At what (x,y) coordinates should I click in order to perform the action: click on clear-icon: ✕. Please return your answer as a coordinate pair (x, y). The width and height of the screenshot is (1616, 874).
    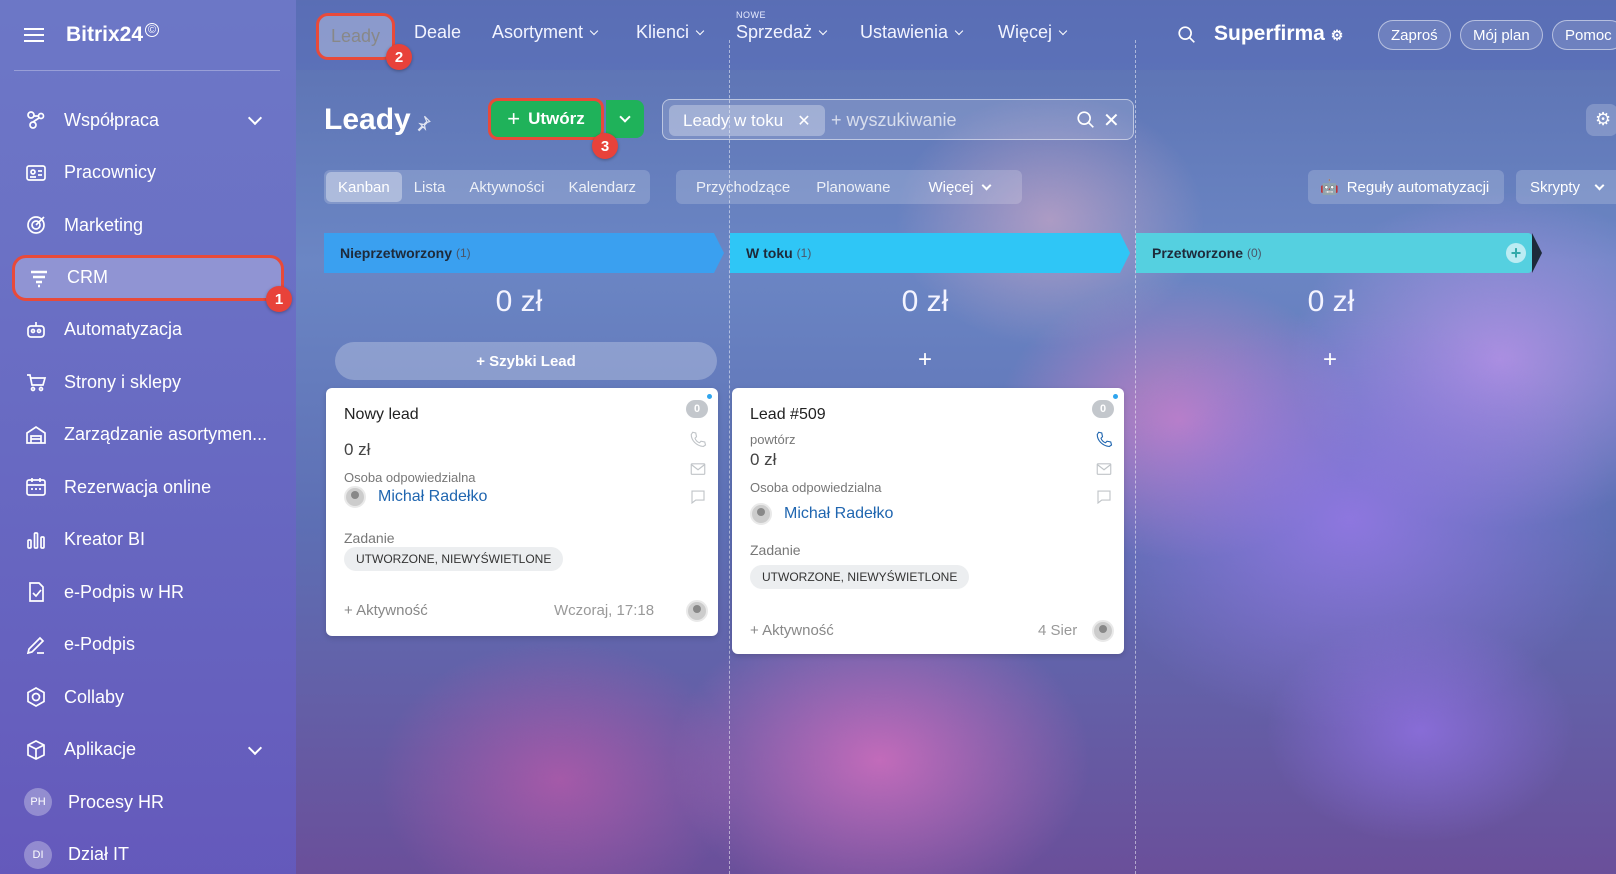
    Looking at the image, I should click on (1111, 120).